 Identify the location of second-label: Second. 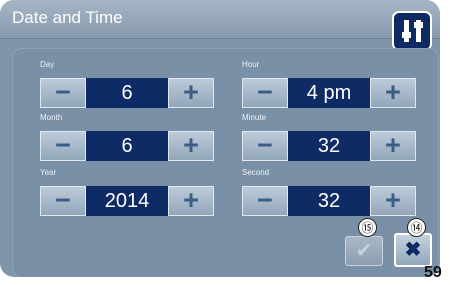
(256, 172).